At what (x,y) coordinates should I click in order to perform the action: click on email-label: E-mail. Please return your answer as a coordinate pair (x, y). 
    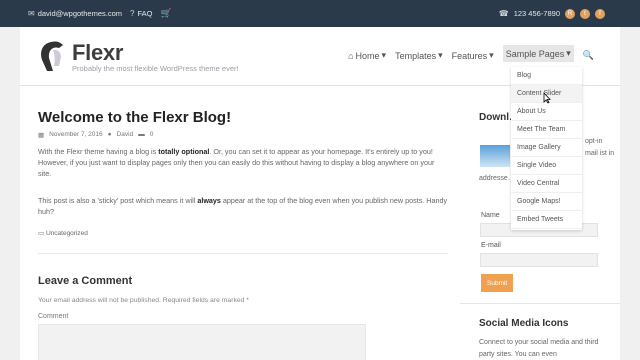
    Looking at the image, I should click on (491, 245).